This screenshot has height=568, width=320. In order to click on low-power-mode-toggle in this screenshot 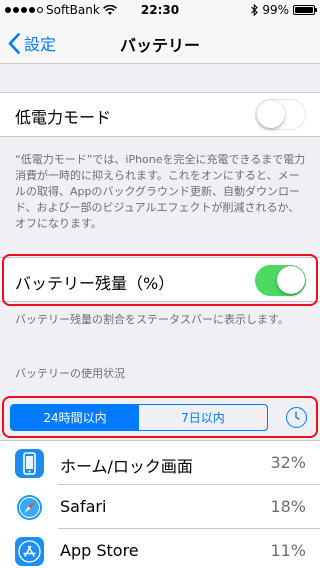, I will do `click(280, 114)`.